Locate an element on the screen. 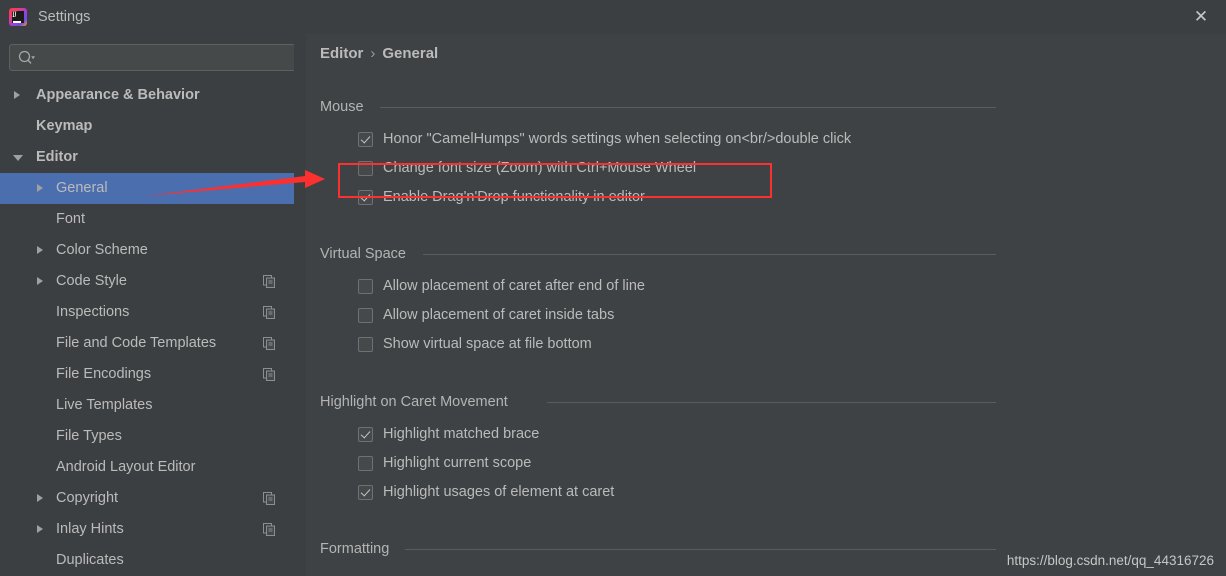  breadcrumb-root: Editor is located at coordinates (341, 53).